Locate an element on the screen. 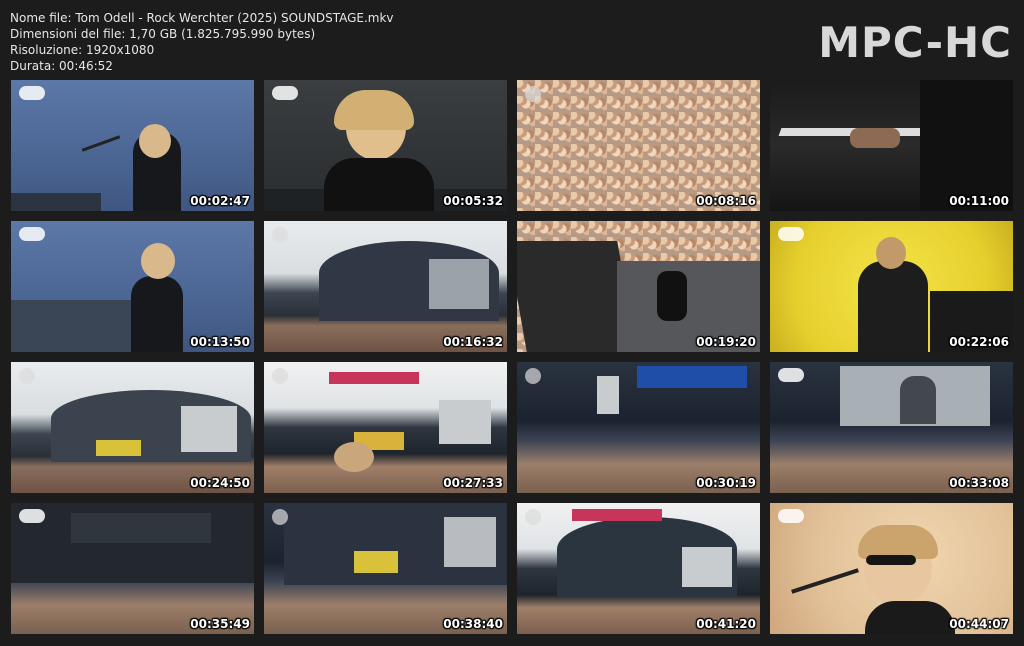 This screenshot has height=646, width=1024. timestamp: 00:13:50 is located at coordinates (220, 342).